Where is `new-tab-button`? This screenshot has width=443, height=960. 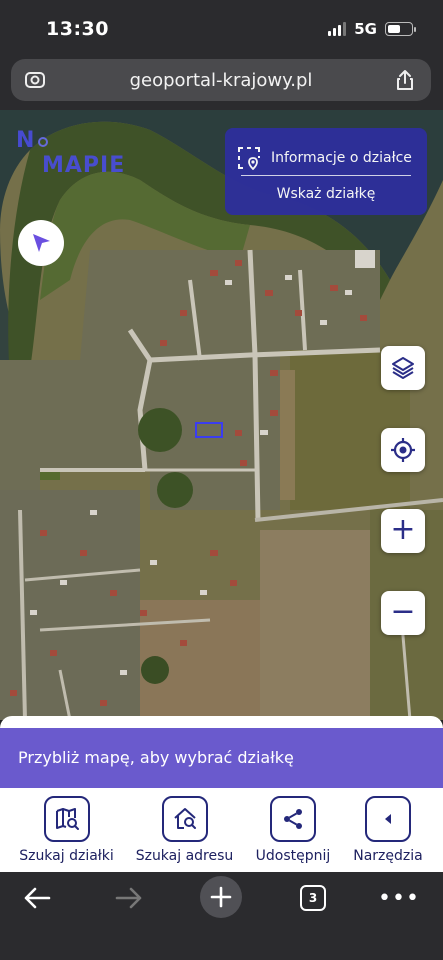 new-tab-button is located at coordinates (221, 897).